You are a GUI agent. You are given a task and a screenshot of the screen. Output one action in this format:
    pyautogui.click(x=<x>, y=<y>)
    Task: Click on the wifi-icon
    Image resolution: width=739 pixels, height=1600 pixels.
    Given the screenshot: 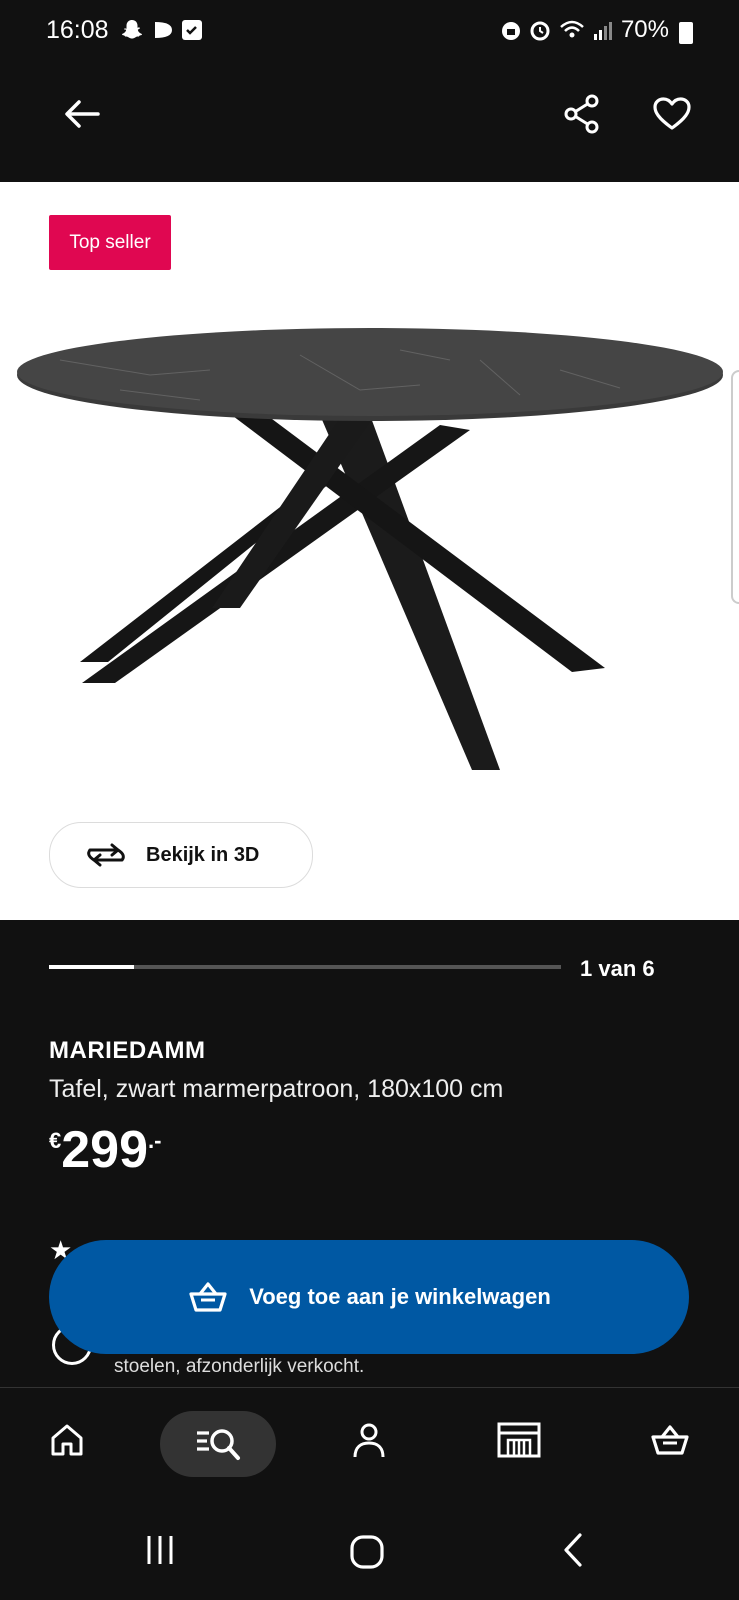 What is the action you would take?
    pyautogui.click(x=572, y=29)
    